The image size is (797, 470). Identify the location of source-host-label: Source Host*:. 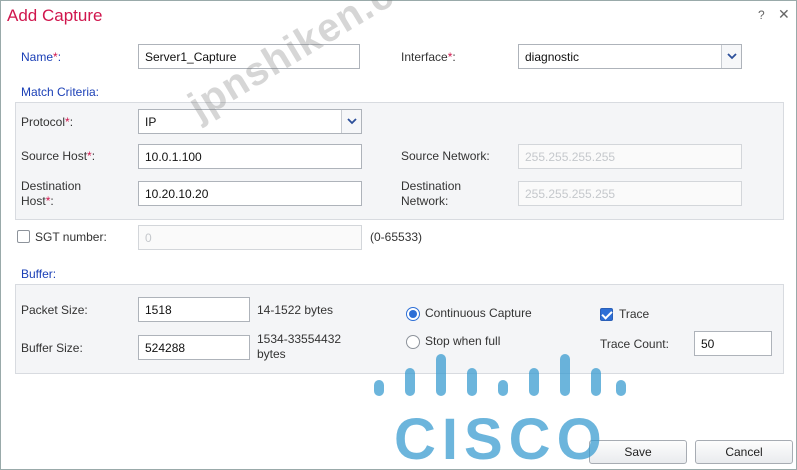
(58, 156).